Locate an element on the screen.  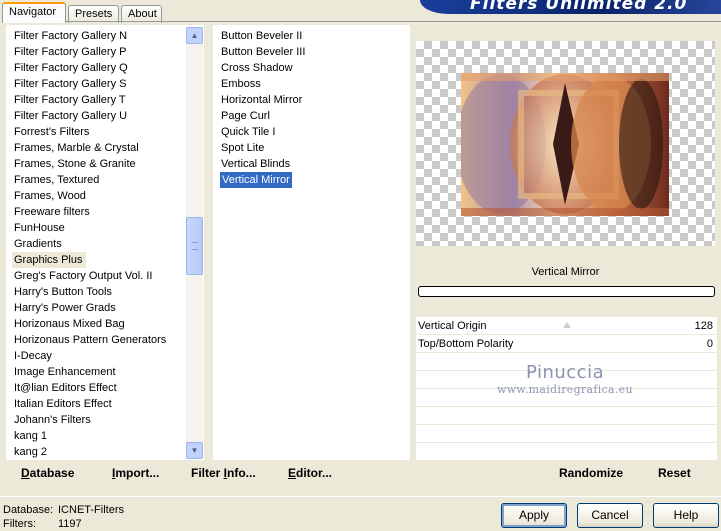
param-value: 128 is located at coordinates (703, 326).